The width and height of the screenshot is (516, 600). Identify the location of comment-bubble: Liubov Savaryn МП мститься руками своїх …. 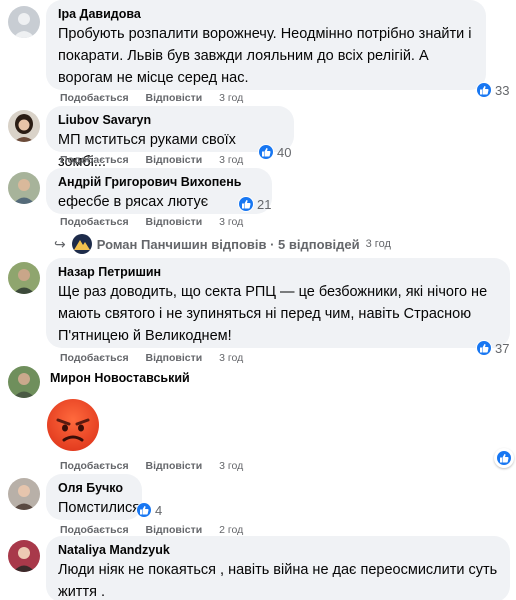
(170, 138).